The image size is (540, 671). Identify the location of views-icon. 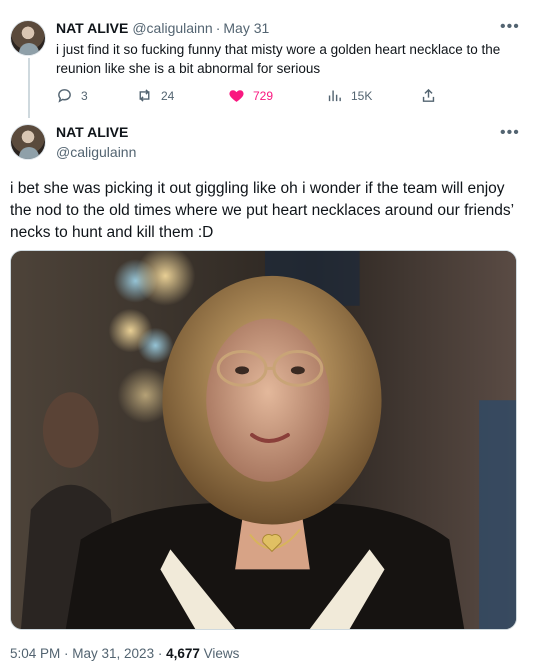
(334, 96).